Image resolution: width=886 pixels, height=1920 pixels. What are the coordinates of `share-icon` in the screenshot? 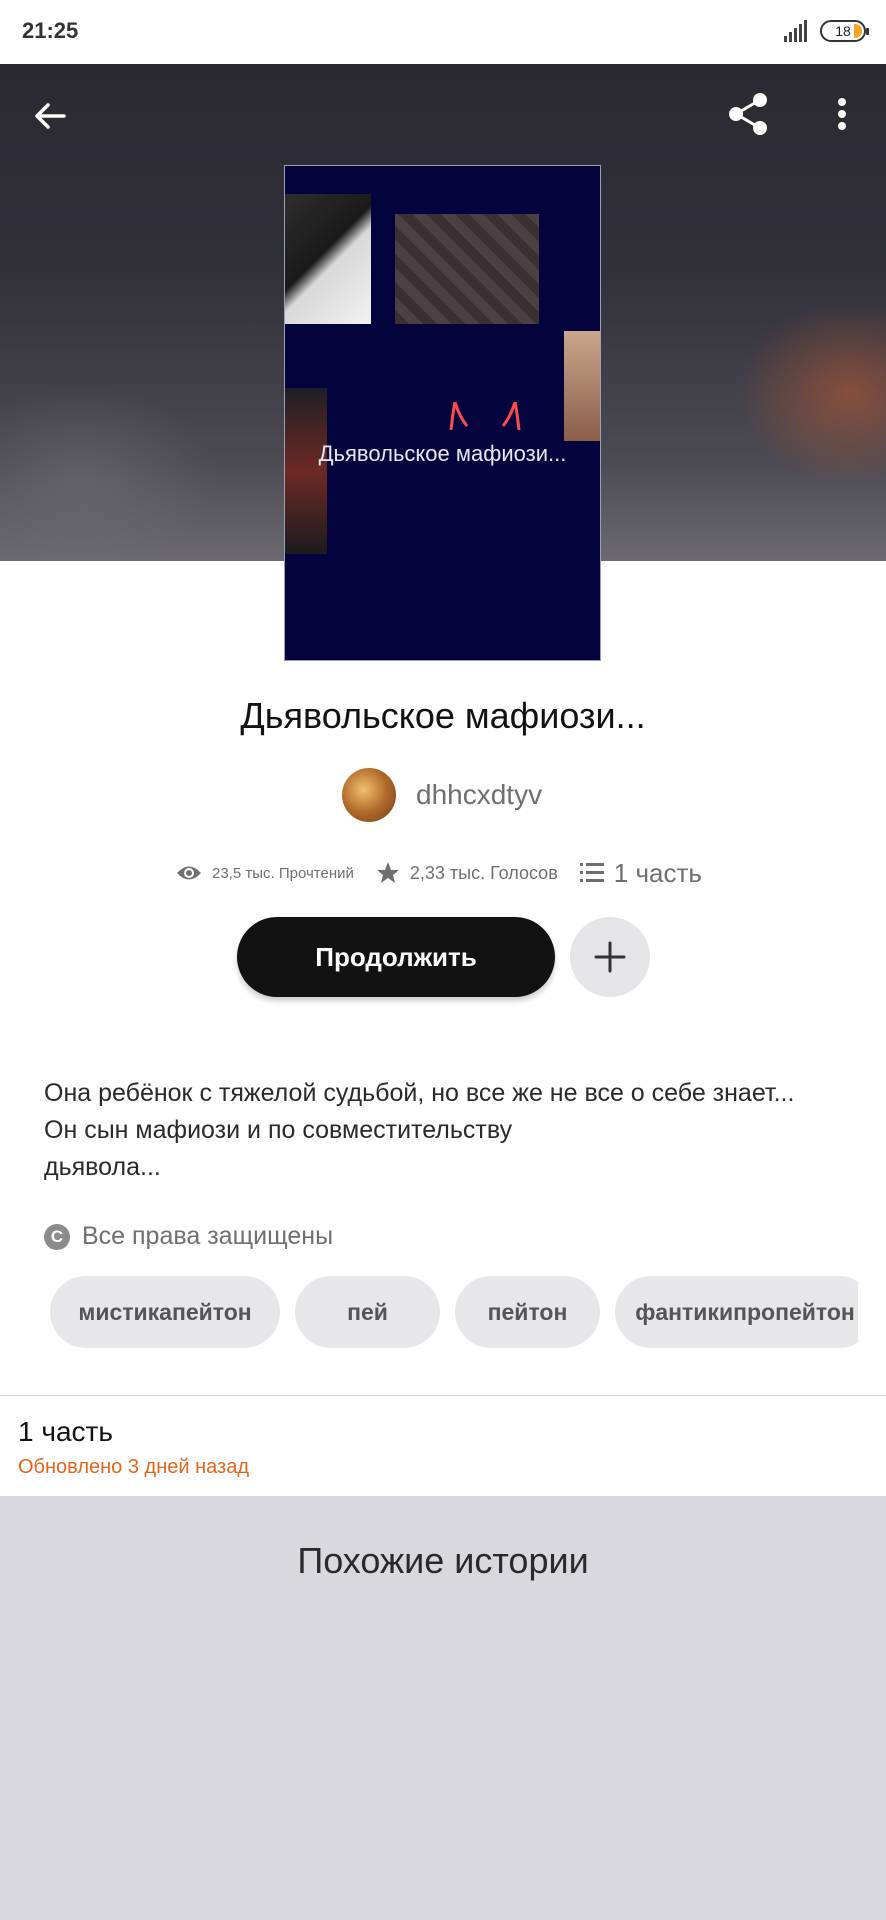 It's located at (748, 114).